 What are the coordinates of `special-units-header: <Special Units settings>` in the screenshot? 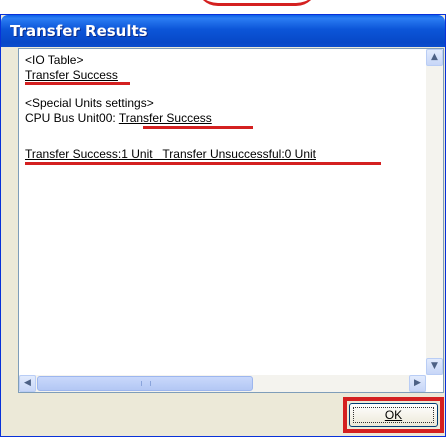 It's located at (89, 103).